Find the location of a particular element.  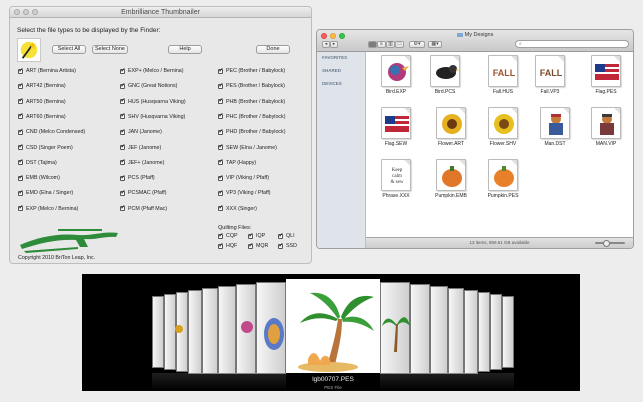

quilting-checkbox: HQF is located at coordinates (227, 245).